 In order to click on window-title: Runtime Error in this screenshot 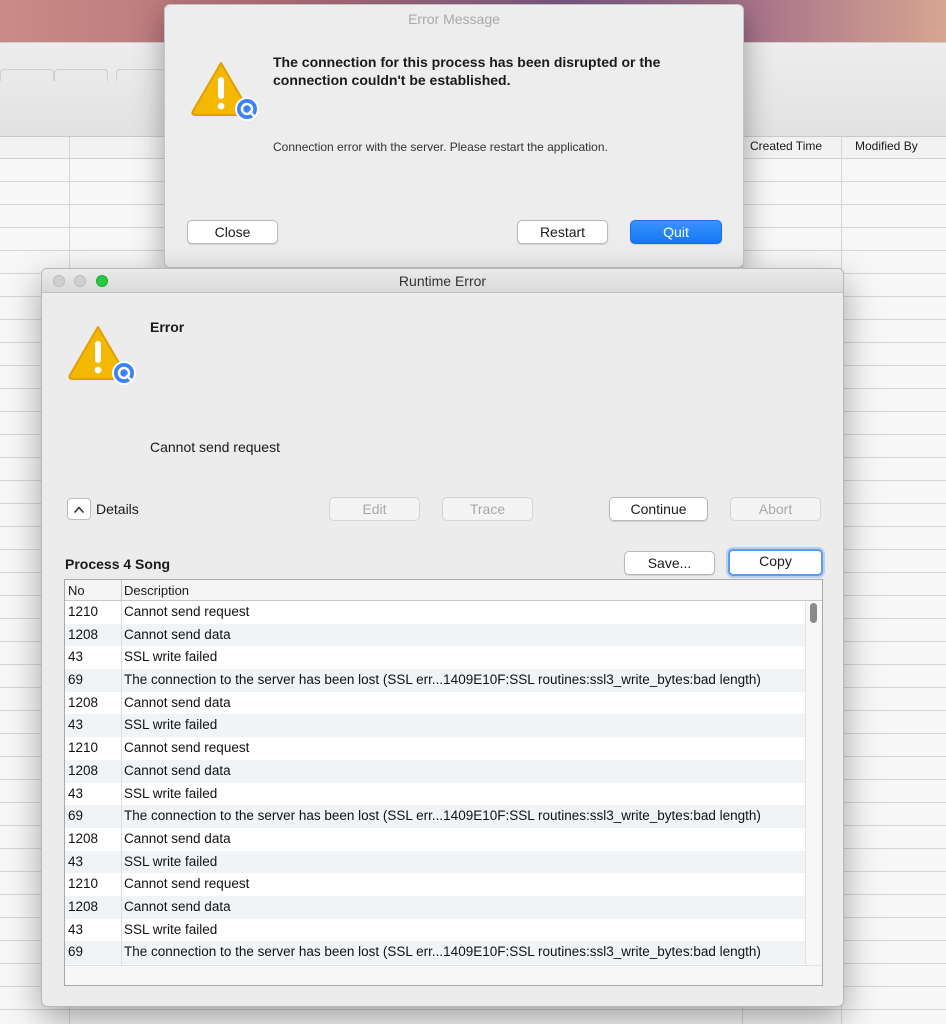, I will do `click(442, 281)`.